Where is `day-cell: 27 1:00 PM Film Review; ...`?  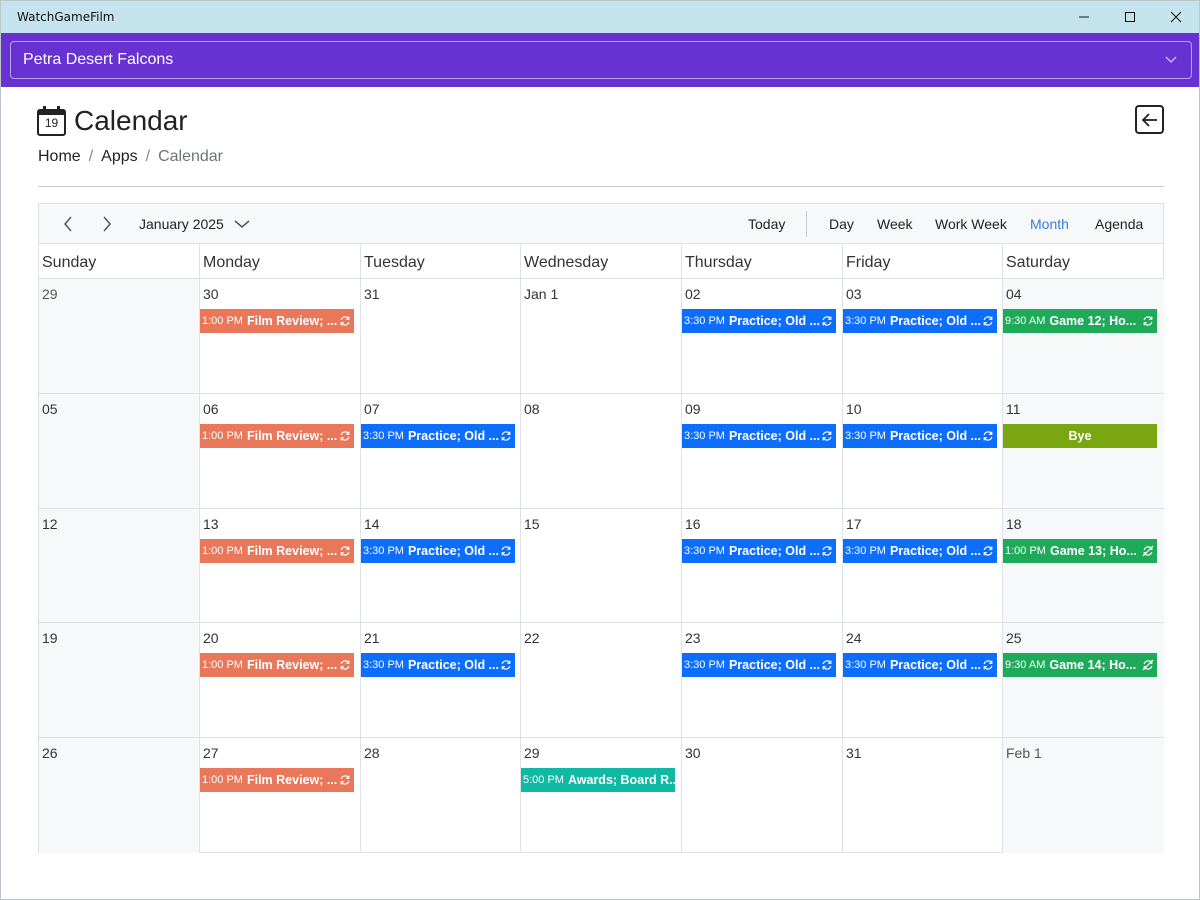
day-cell: 27 1:00 PM Film Review; ... is located at coordinates (280, 795).